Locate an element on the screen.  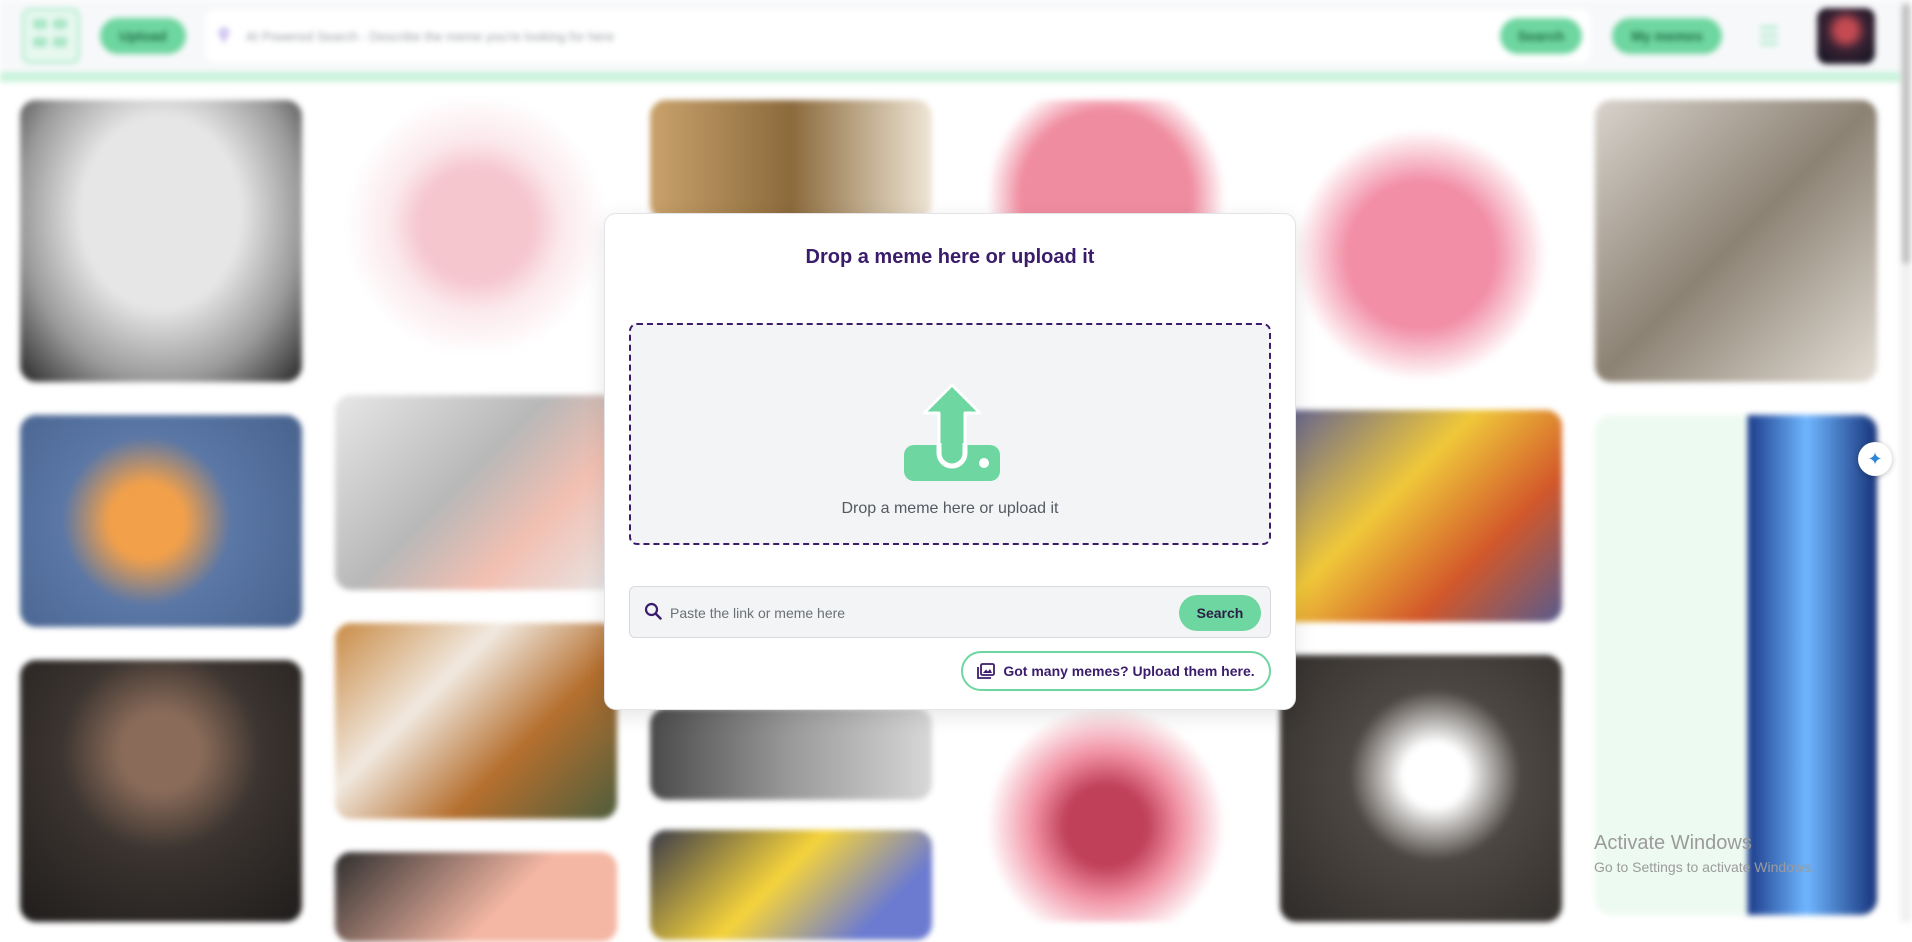
my-memes-button: My memes is located at coordinates (1667, 36).